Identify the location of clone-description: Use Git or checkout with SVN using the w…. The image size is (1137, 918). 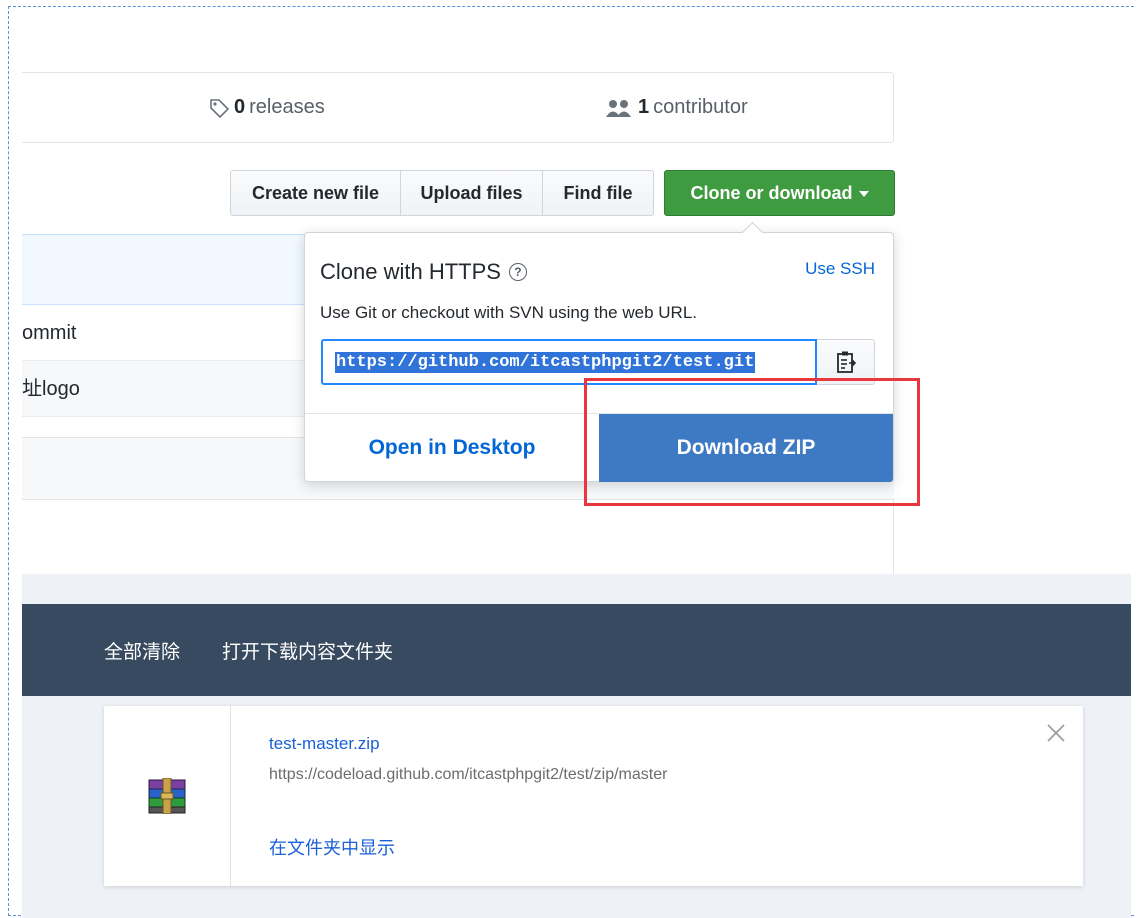
(508, 312).